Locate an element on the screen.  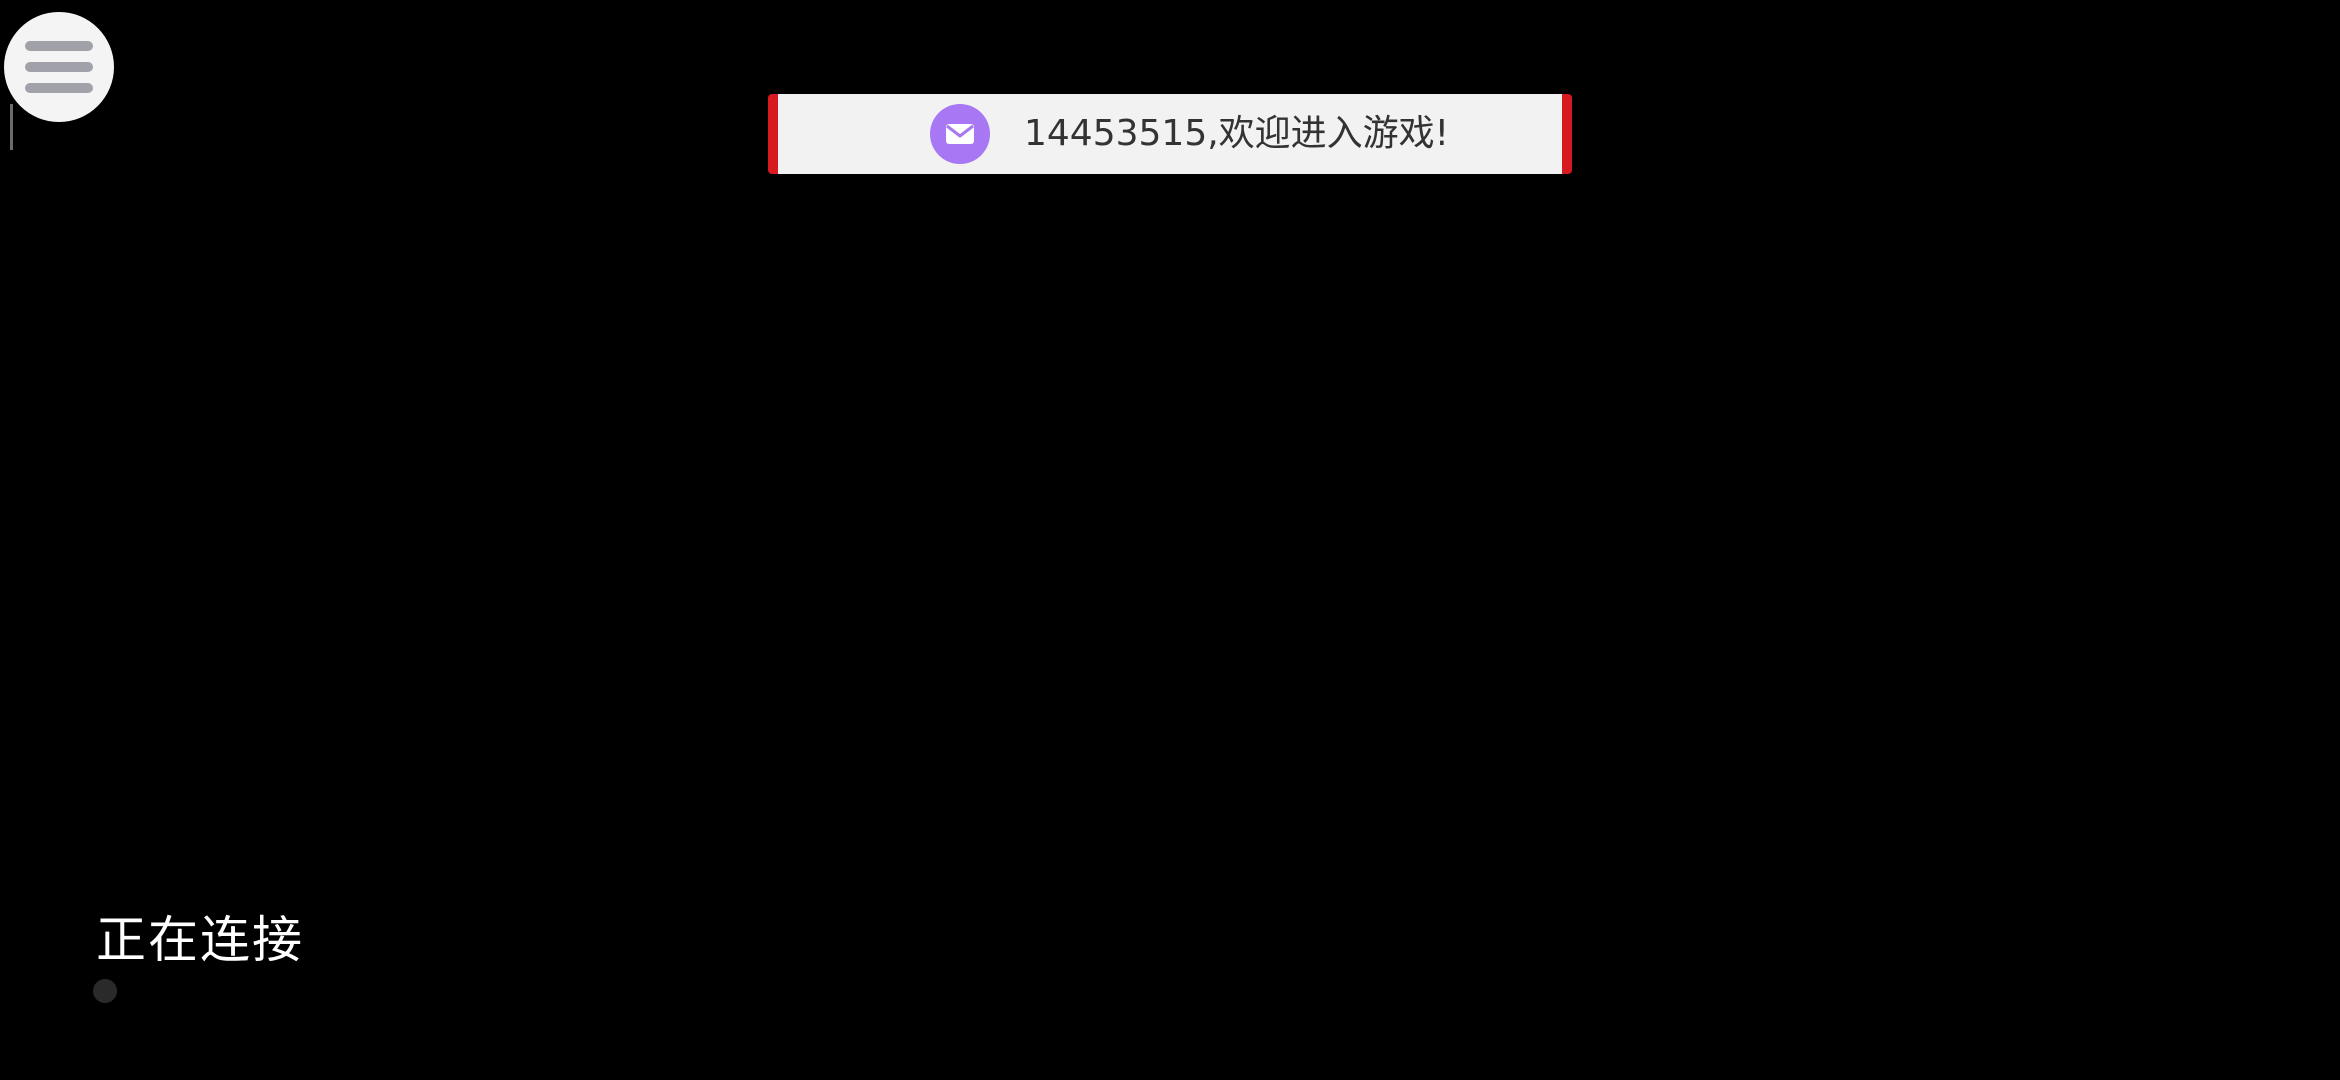
edge-indicator is located at coordinates (11, 127).